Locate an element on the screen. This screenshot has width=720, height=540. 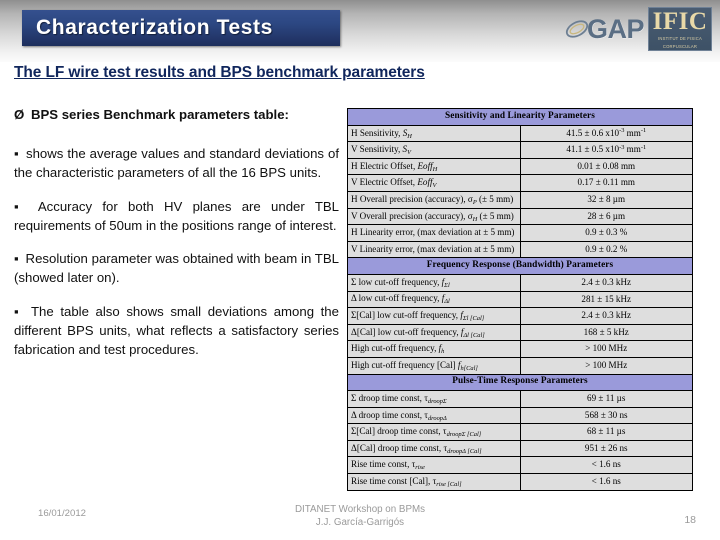
parameter-label: High cut-off frequency [Cal] fh[Cal] is located at coordinates (434, 365).